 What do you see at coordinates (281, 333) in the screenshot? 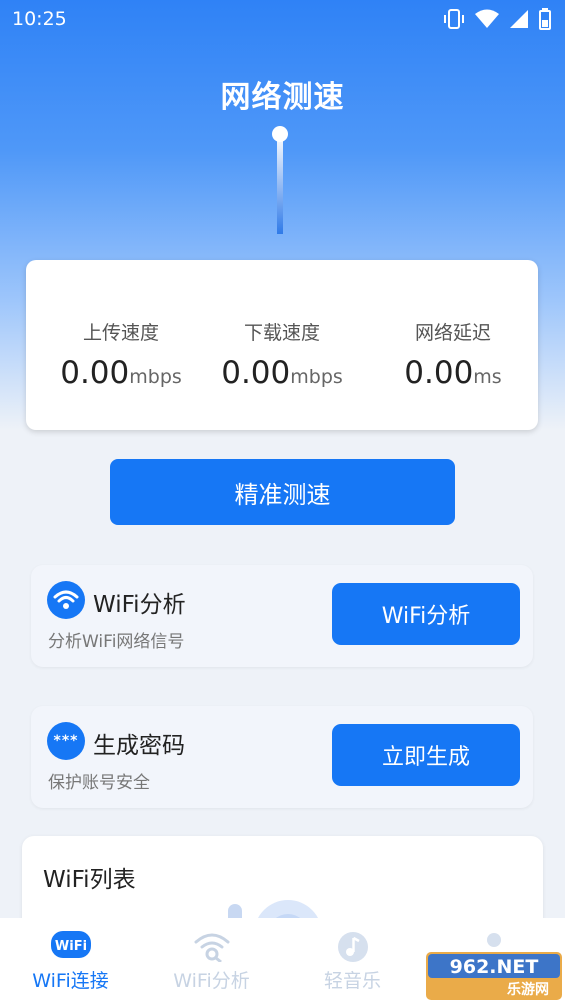
I see `metric-label: 下载速度` at bounding box center [281, 333].